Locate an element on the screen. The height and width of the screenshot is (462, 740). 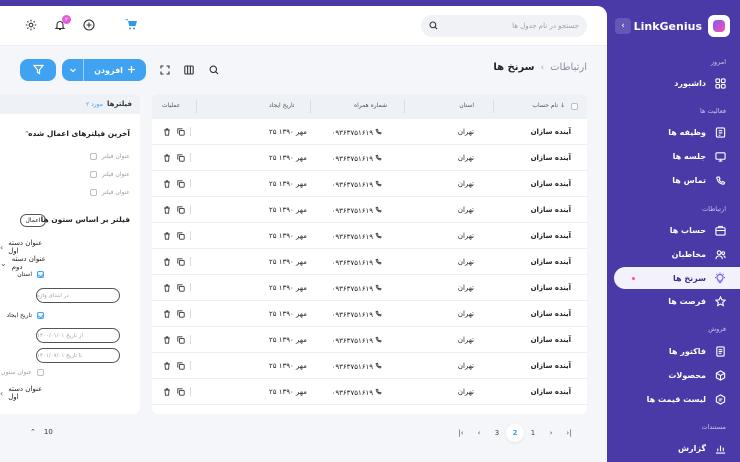
settings-gear-icon is located at coordinates (31, 25).